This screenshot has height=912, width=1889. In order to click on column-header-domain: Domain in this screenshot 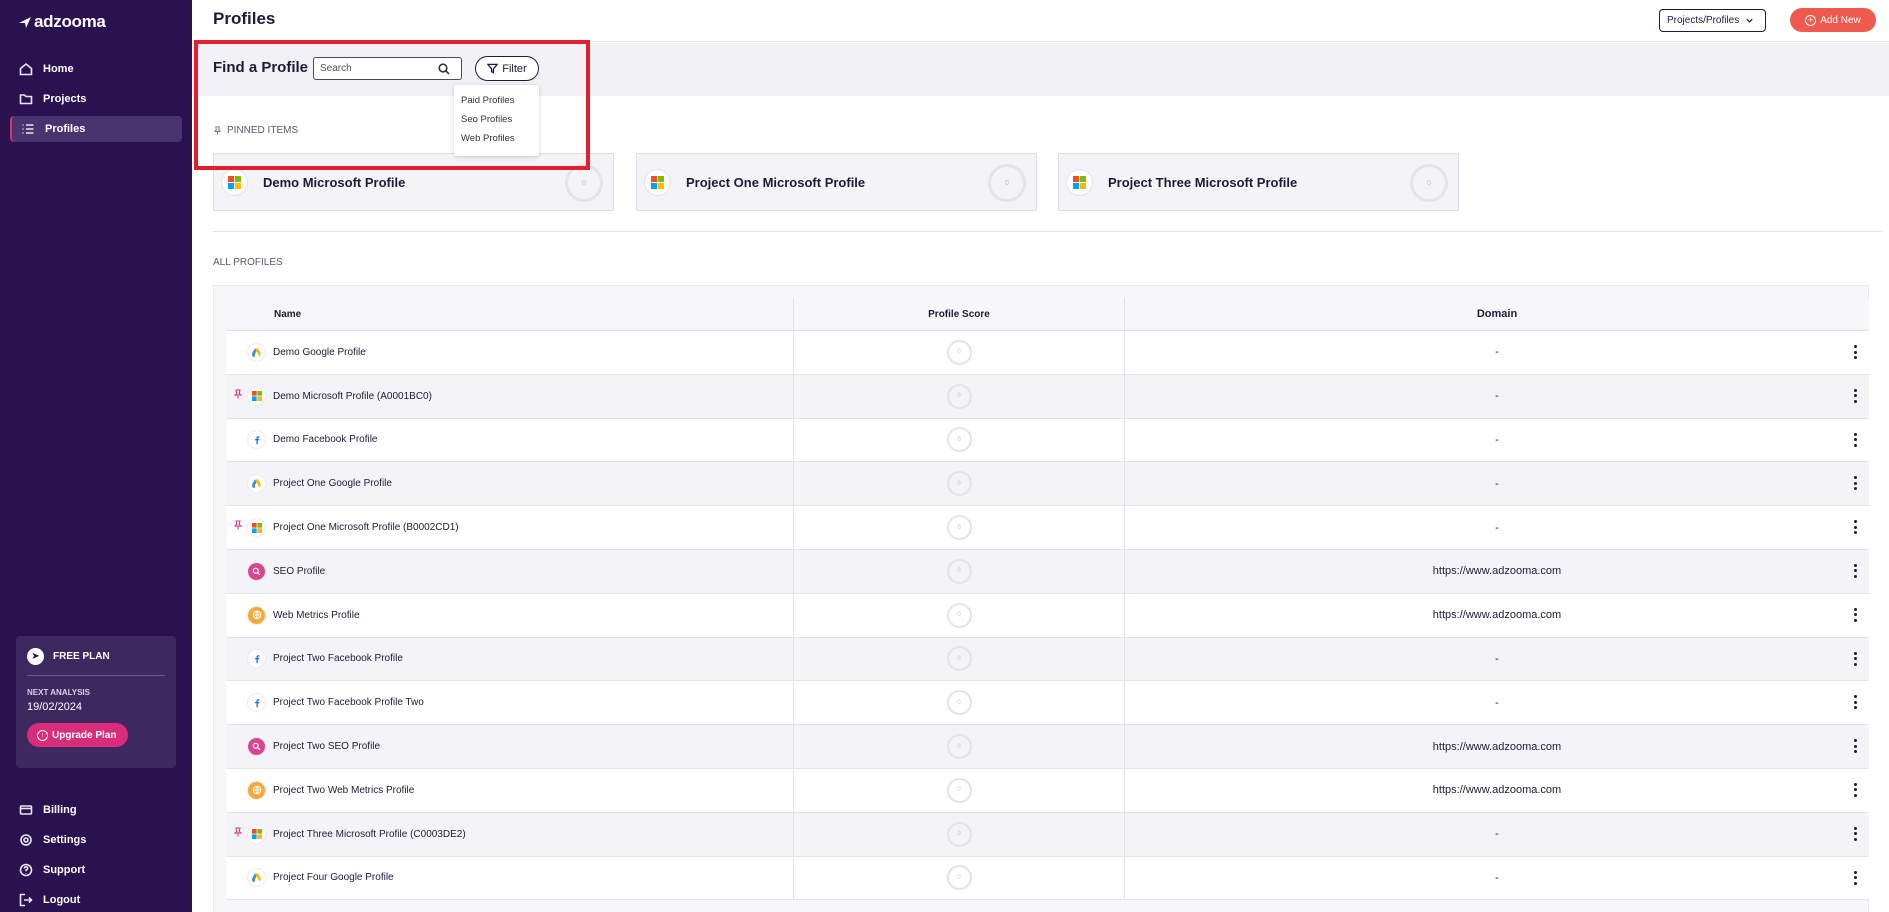, I will do `click(1497, 314)`.